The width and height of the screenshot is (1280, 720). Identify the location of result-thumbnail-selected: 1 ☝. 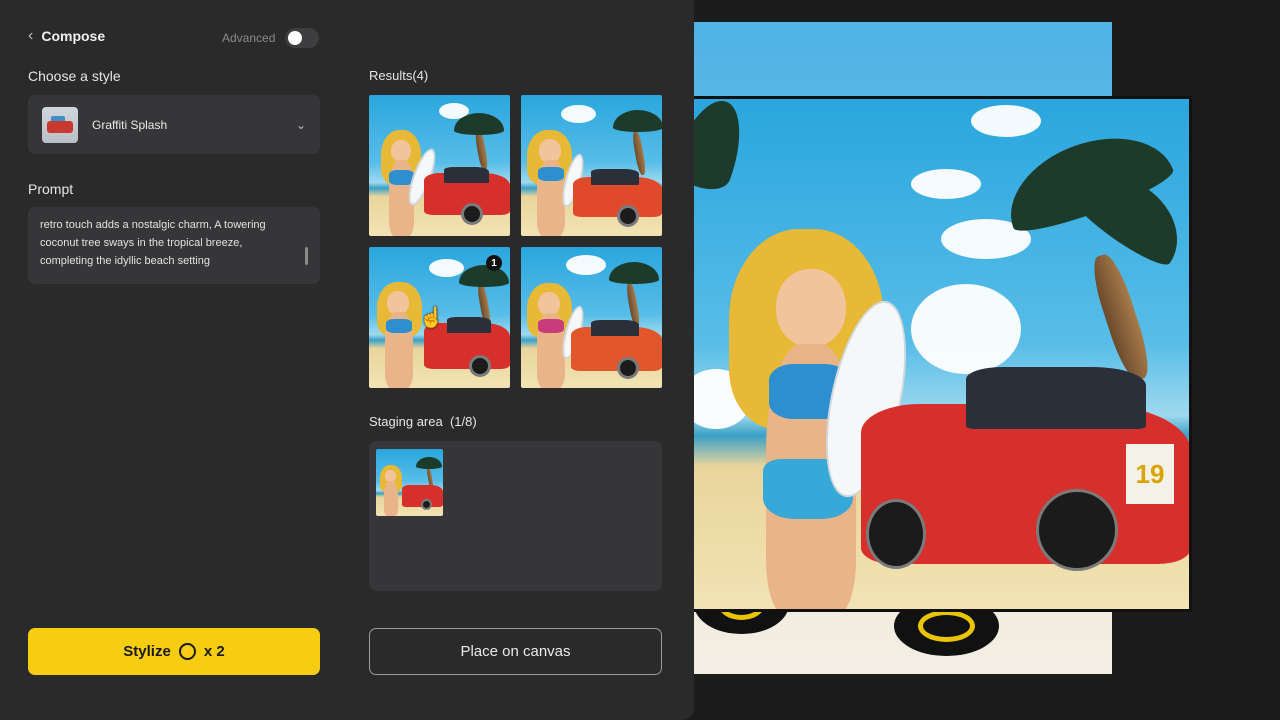
(439, 317).